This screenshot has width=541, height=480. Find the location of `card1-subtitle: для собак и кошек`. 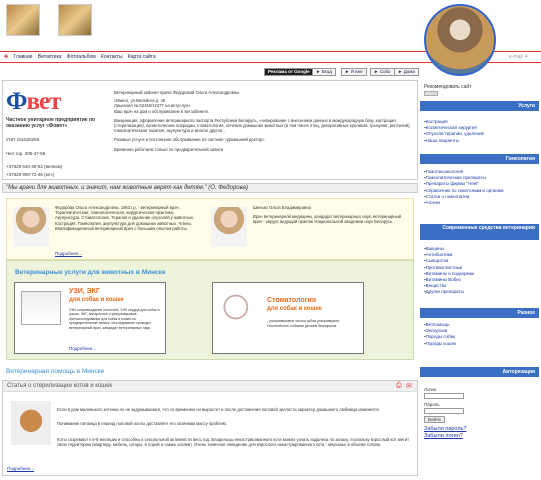

card1-subtitle: для собак и кошек is located at coordinates (96, 300).